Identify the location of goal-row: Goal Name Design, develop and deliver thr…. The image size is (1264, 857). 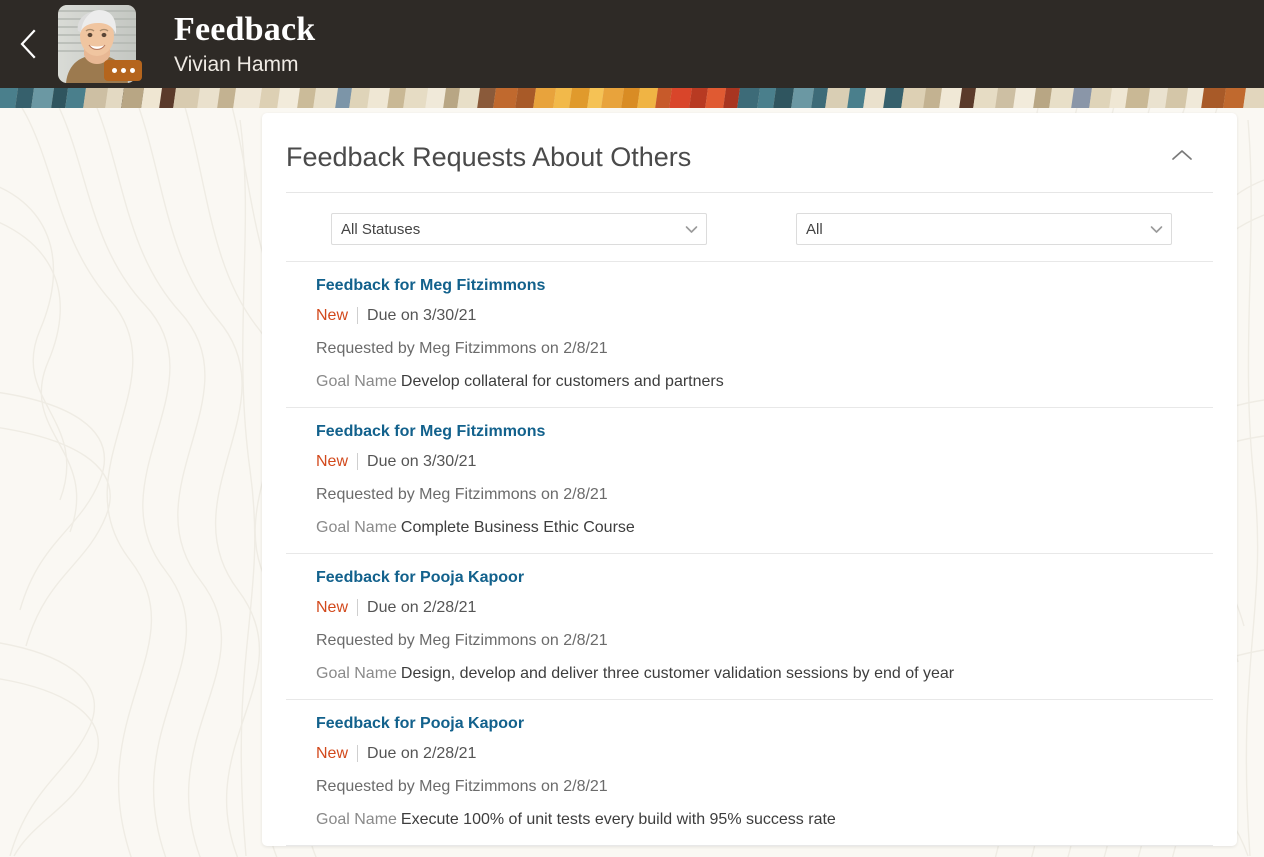
(749, 673).